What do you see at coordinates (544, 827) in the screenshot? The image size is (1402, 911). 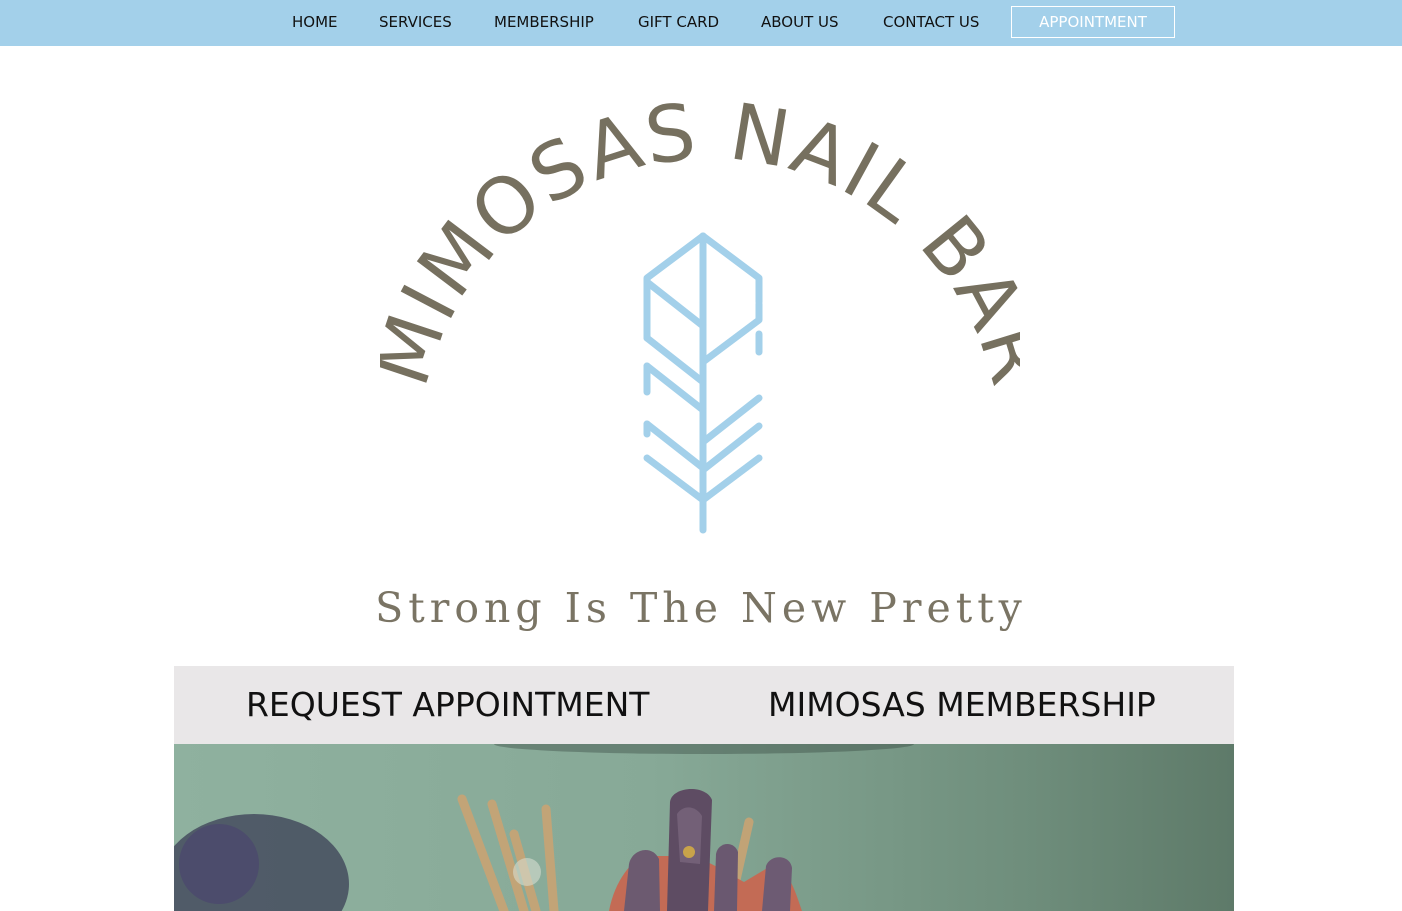 I see `nail-art-photo` at bounding box center [544, 827].